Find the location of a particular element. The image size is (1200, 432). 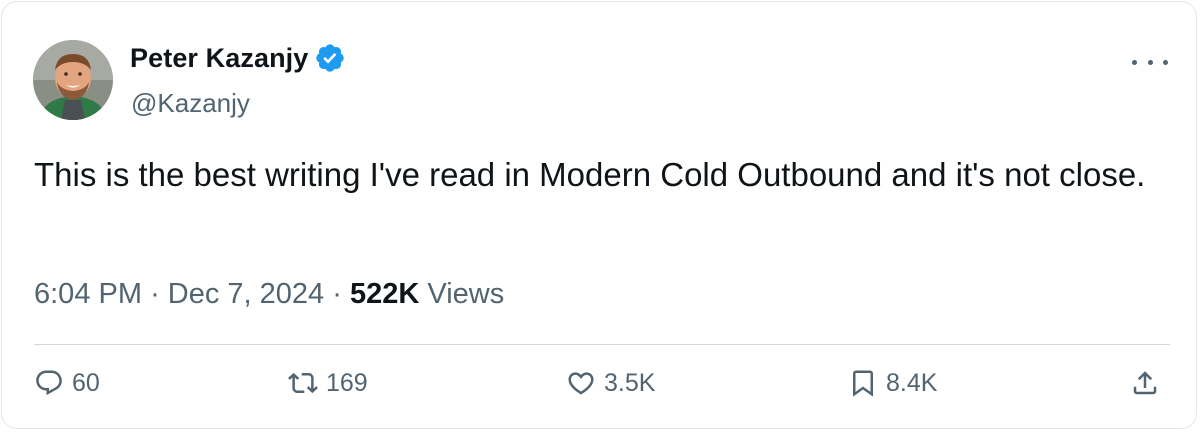

profile-photo-icon is located at coordinates (73, 80).